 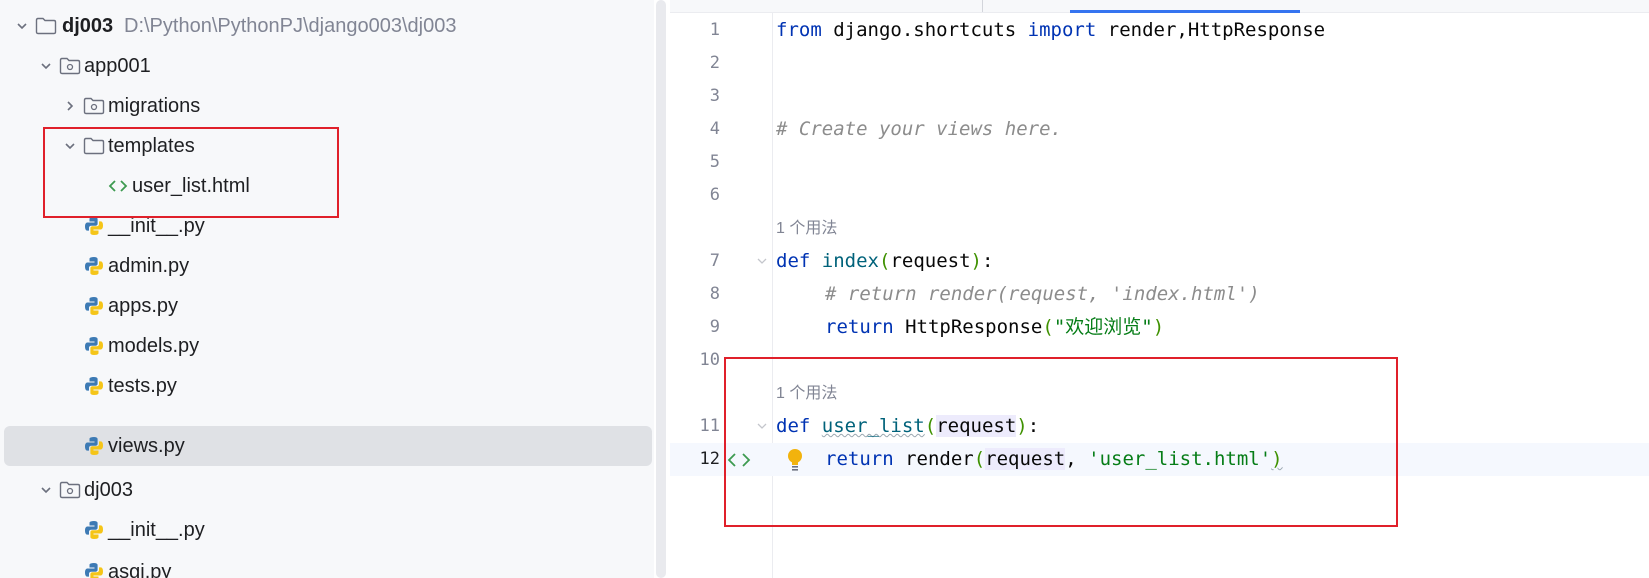 I want to click on call-name: HttpResponse, so click(x=968, y=327).